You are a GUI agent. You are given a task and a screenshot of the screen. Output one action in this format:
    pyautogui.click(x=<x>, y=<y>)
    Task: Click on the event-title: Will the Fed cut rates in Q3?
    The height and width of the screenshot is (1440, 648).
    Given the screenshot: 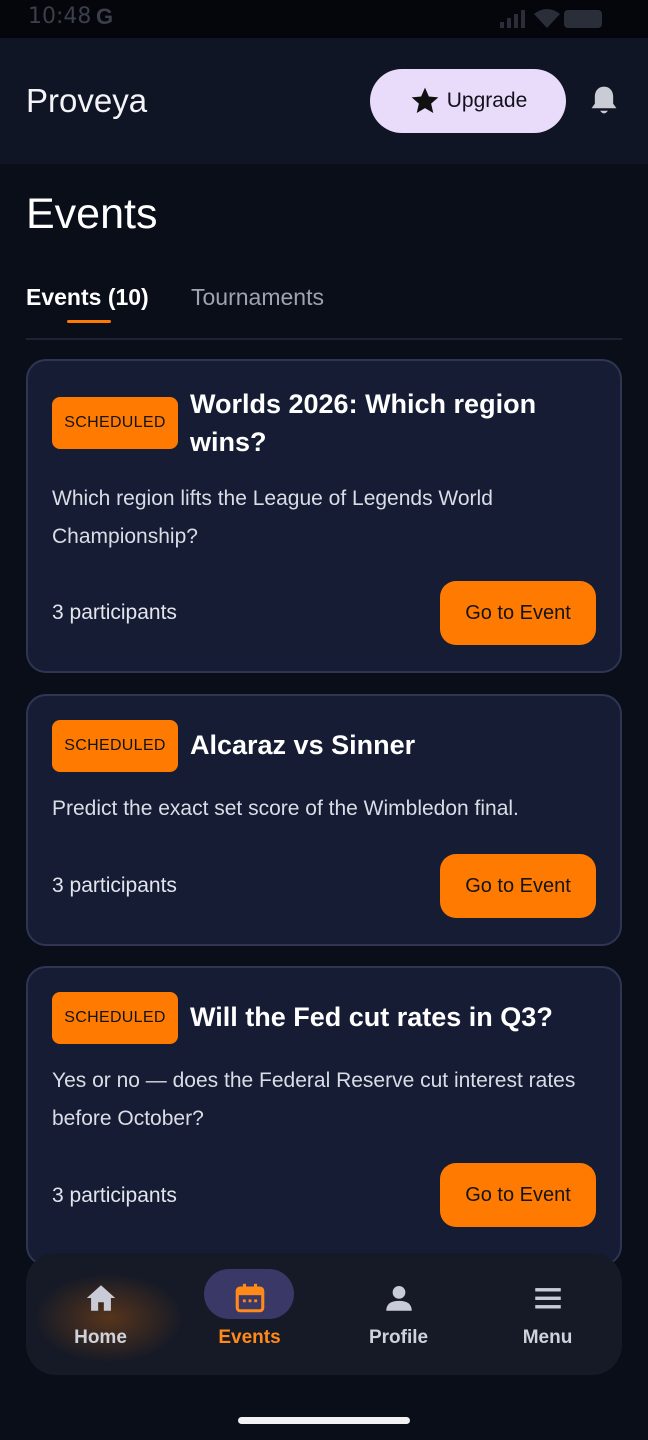 What is the action you would take?
    pyautogui.click(x=371, y=1017)
    